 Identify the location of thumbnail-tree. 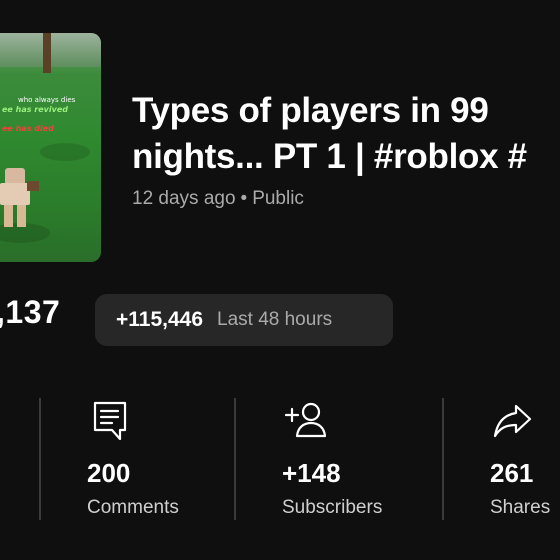
(47, 53).